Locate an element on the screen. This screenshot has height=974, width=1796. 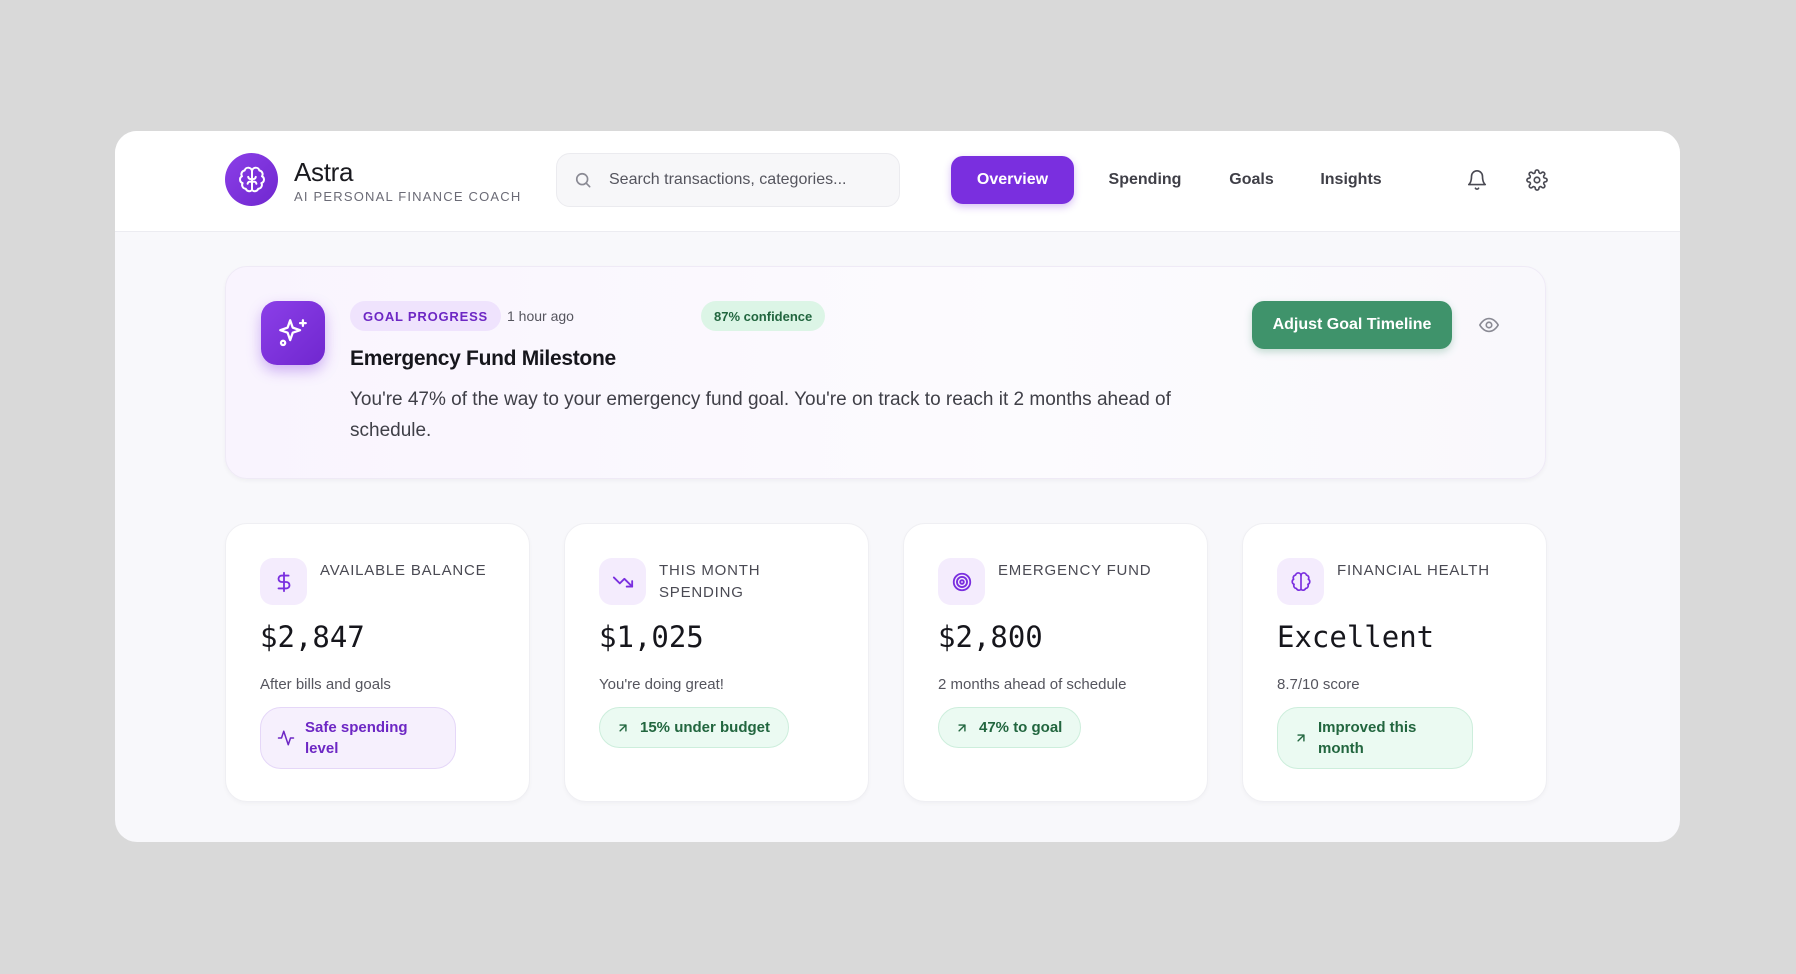
status-text: Improved this month is located at coordinates (1367, 738).